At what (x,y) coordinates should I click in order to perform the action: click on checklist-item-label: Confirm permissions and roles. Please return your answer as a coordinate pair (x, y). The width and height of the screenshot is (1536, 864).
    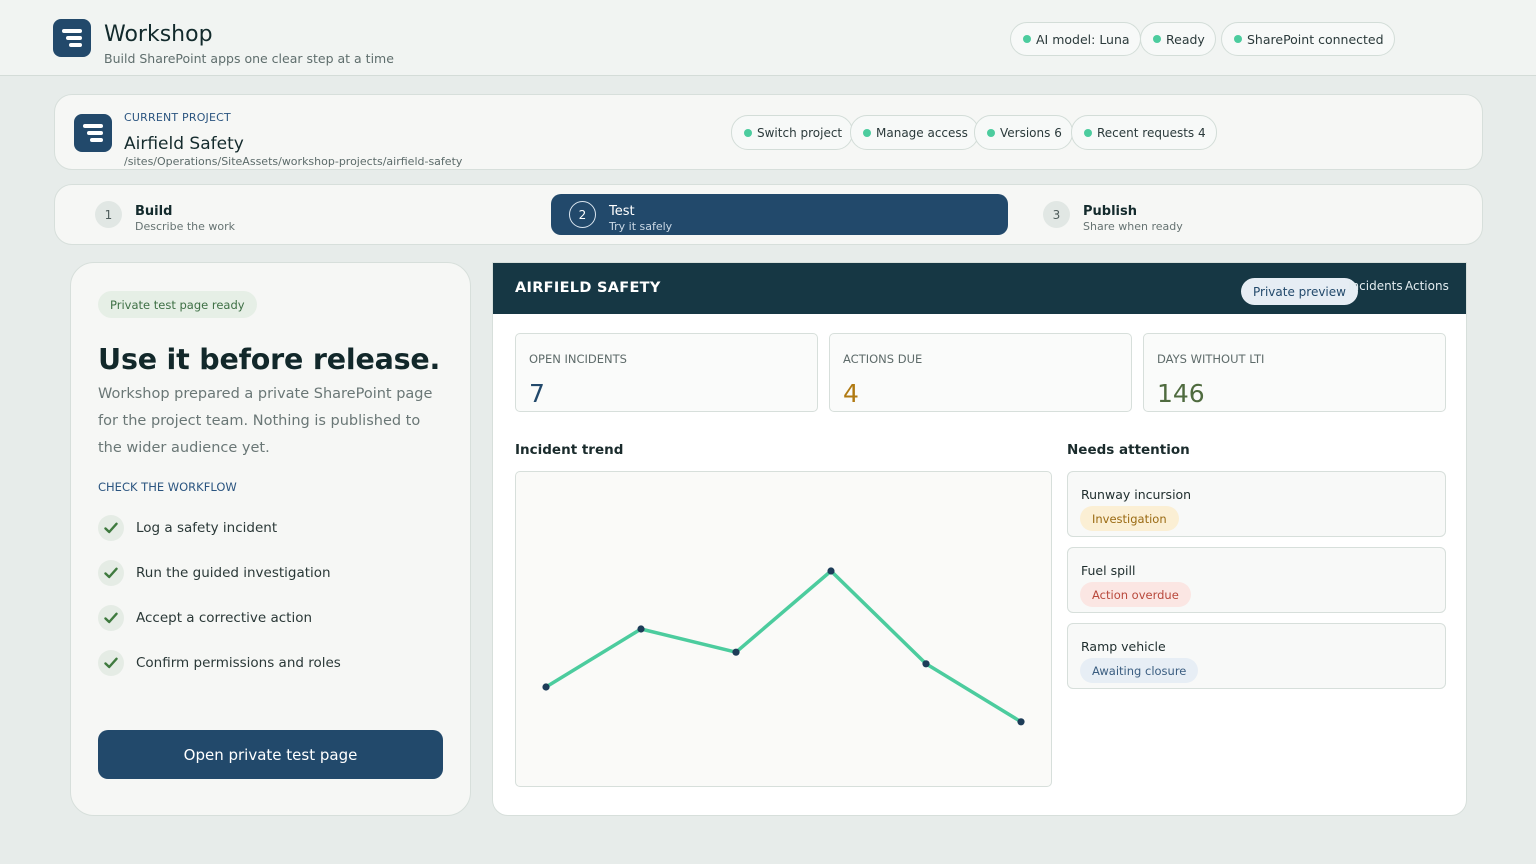
    Looking at the image, I should click on (238, 663).